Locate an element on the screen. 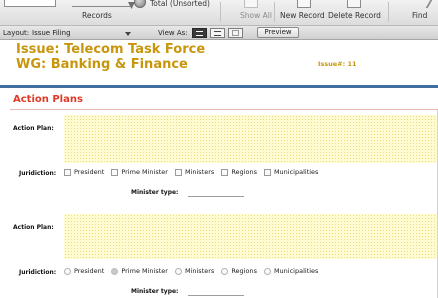 This screenshot has height=298, width=438. form-view-icon is located at coordinates (199, 33).